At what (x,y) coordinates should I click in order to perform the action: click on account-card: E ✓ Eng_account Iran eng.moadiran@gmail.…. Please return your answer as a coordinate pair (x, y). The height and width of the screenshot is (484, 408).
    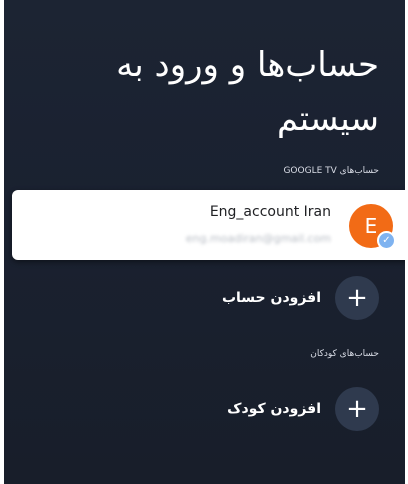
    Looking at the image, I should click on (208, 225).